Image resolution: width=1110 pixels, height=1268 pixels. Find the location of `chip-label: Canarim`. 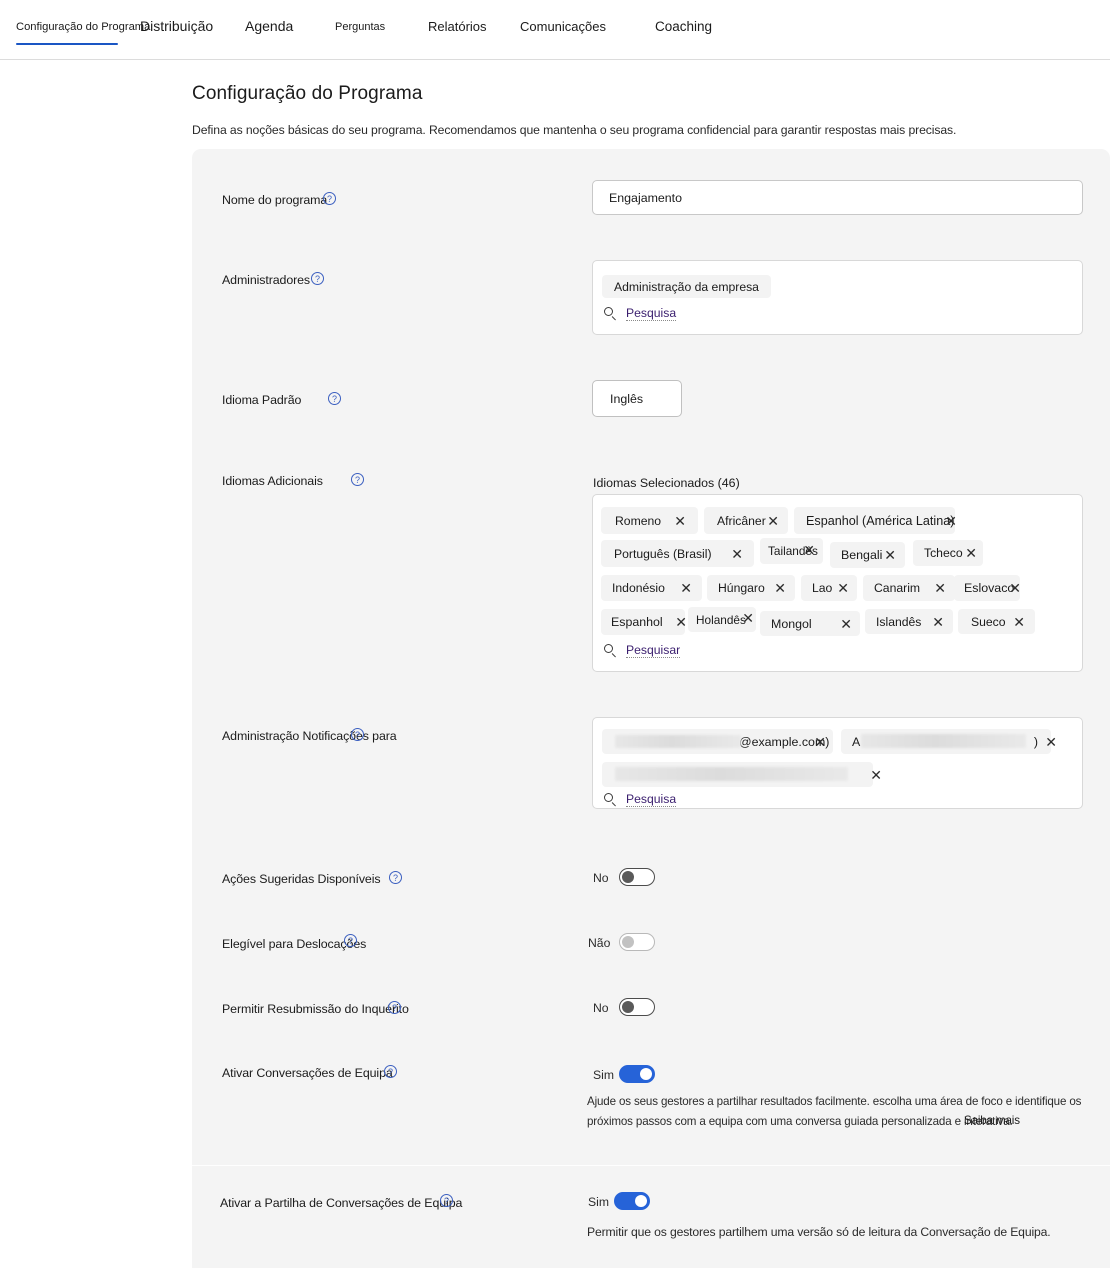

chip-label: Canarim is located at coordinates (897, 588).